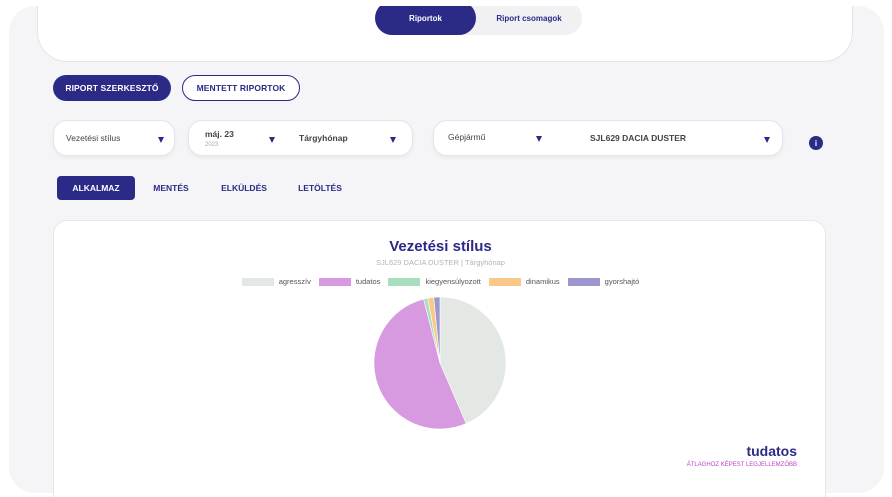 The image size is (892, 497). What do you see at coordinates (241, 88) in the screenshot?
I see `saved-reports-button: MENTETT RIPORTOK` at bounding box center [241, 88].